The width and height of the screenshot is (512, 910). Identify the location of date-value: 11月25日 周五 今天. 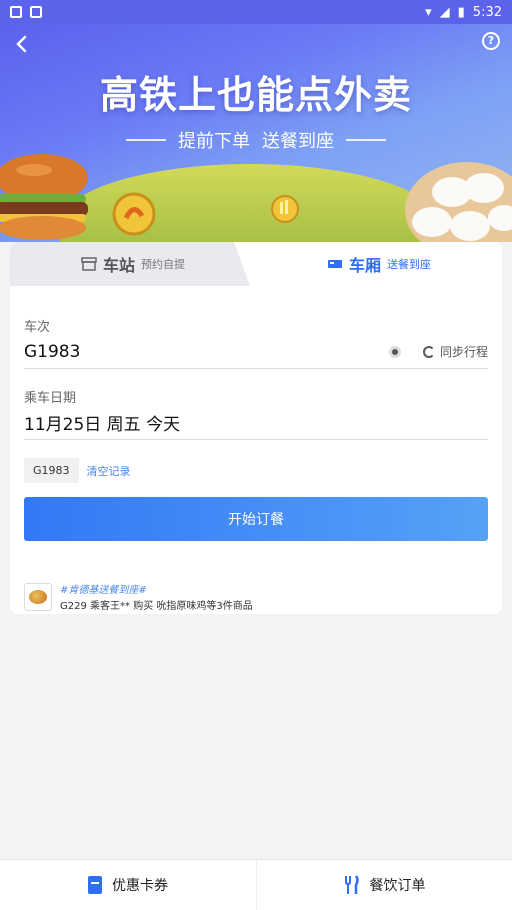
(256, 422).